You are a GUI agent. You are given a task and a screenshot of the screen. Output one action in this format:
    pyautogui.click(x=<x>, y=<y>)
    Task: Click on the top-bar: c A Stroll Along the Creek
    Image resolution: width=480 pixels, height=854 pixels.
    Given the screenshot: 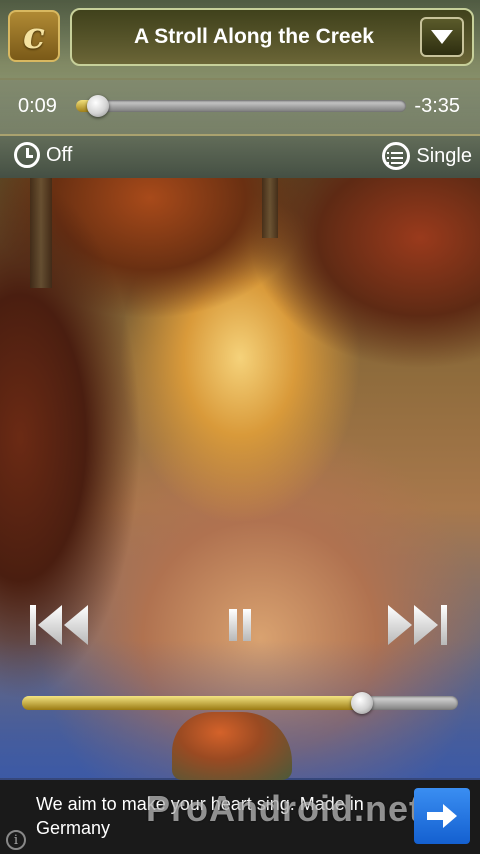 What is the action you would take?
    pyautogui.click(x=240, y=40)
    